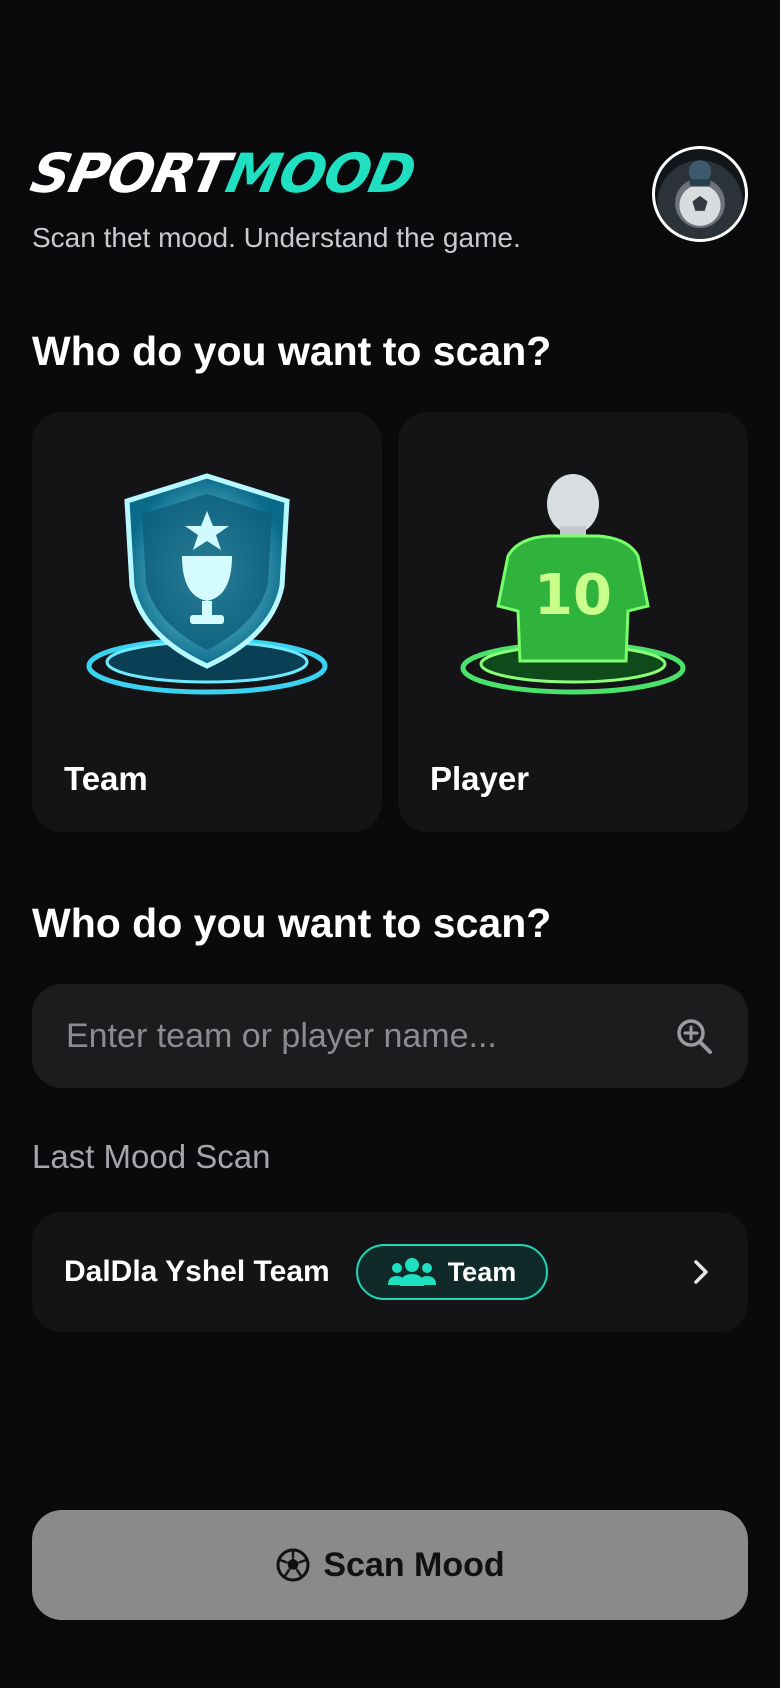 The image size is (780, 1688). I want to click on scan-mood-button: Scan Mood, so click(390, 1565).